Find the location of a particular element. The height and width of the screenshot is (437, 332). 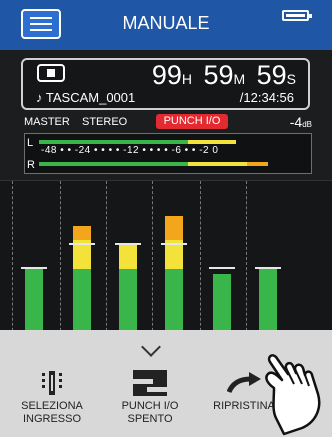

punch-icon is located at coordinates (150, 383).